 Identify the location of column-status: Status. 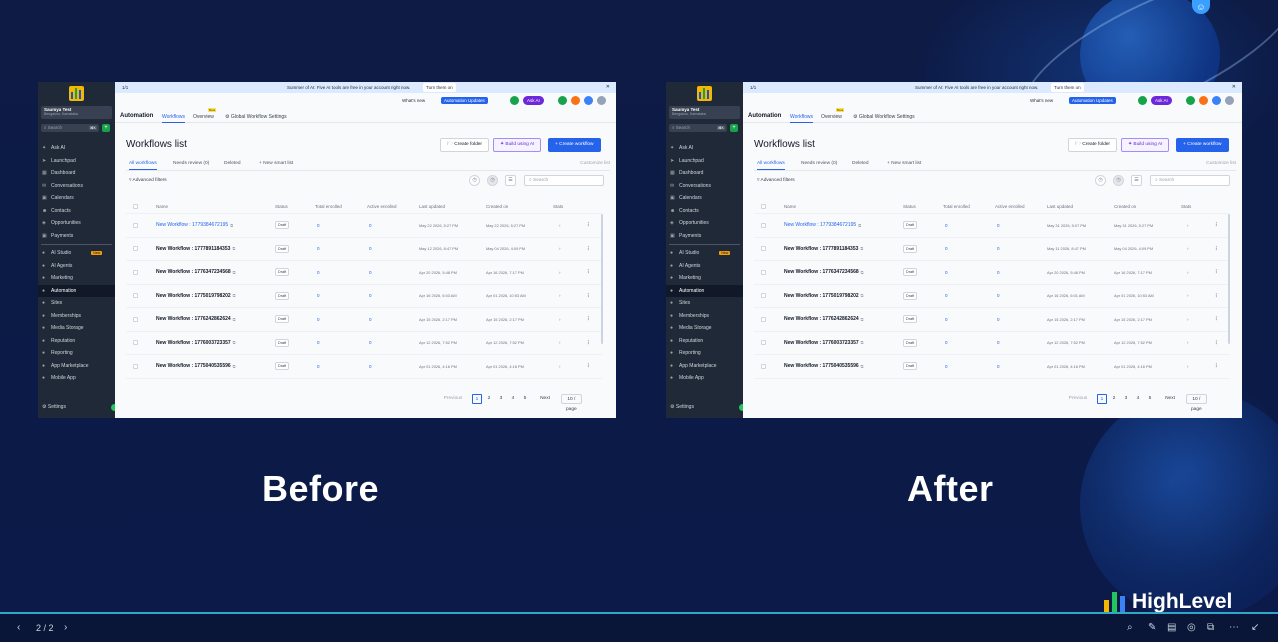
(909, 206).